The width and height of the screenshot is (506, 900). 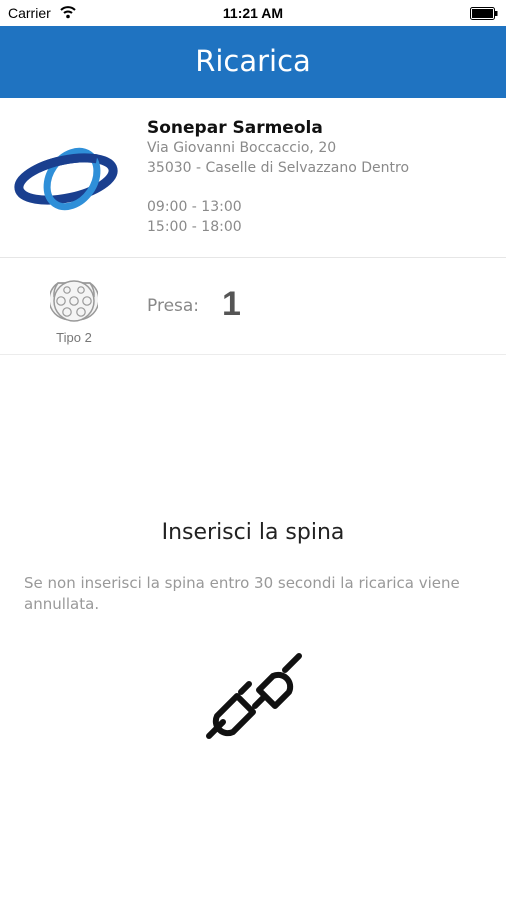 I want to click on station-name: Sonepar Sarmeola, so click(x=235, y=128).